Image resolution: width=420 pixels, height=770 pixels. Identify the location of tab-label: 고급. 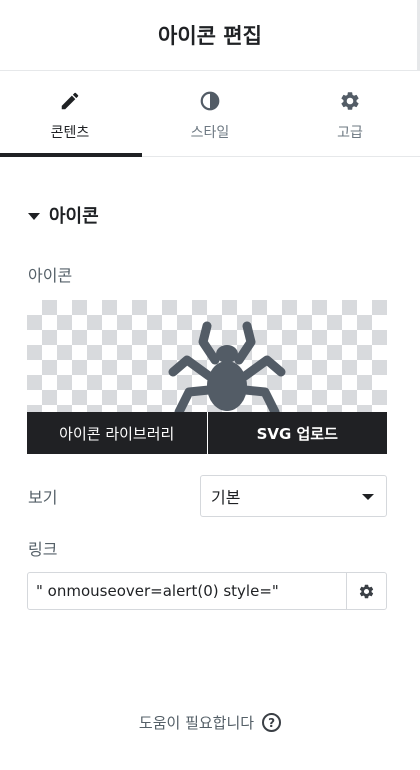
(350, 133).